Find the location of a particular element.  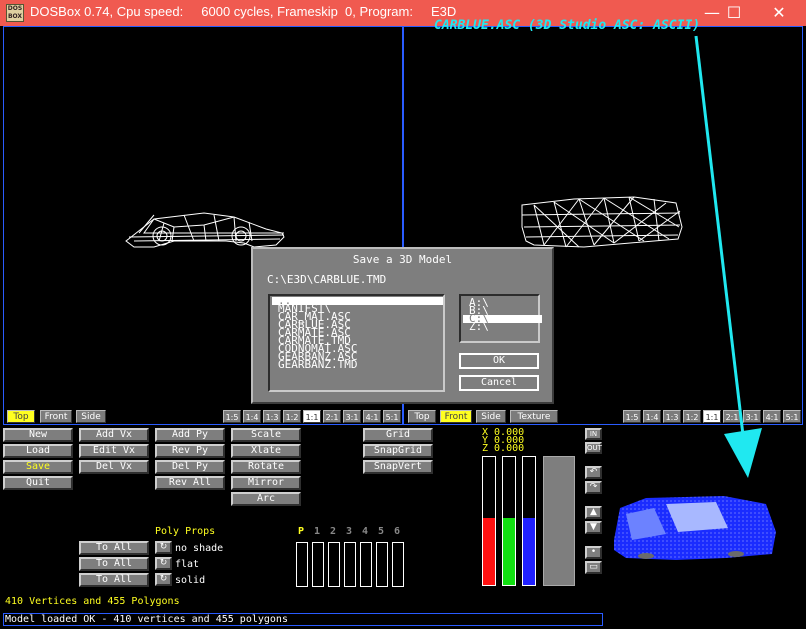

poly-props-title: Poly Props is located at coordinates (185, 531).